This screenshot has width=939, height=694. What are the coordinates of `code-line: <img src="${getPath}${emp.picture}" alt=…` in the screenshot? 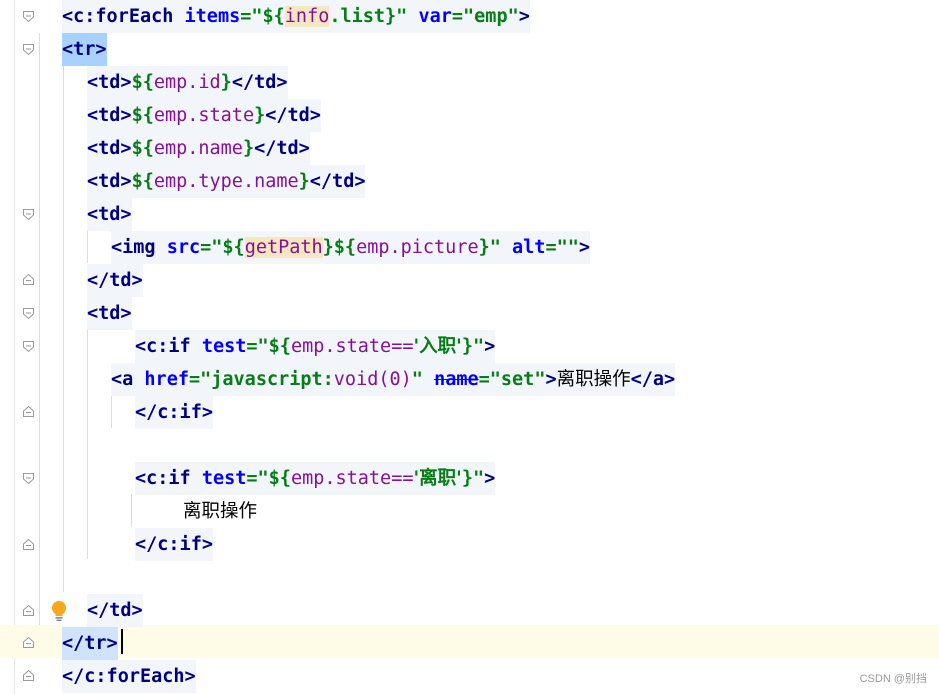 It's located at (351, 247).